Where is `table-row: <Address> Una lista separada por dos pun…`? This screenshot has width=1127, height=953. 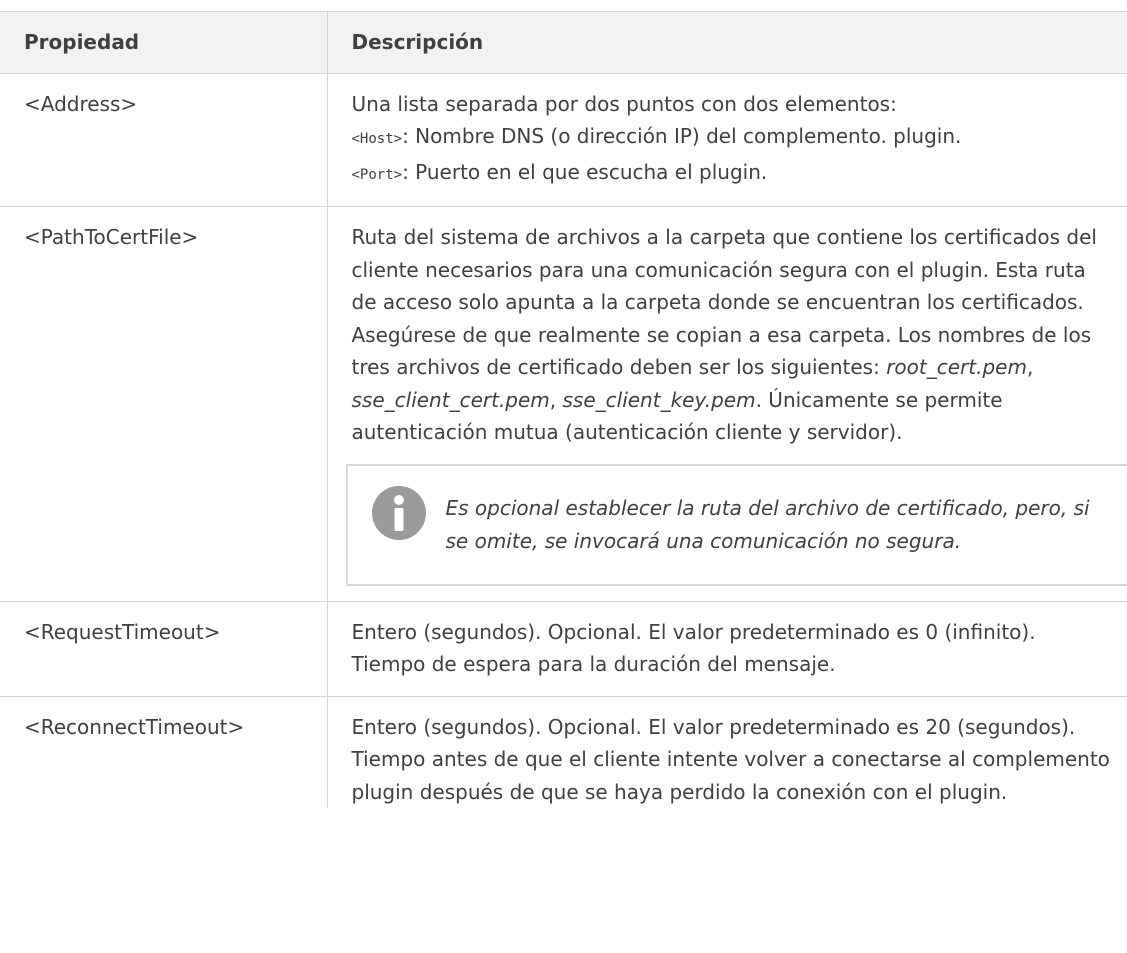 table-row: <Address> Una lista separada por dos pun… is located at coordinates (563, 139).